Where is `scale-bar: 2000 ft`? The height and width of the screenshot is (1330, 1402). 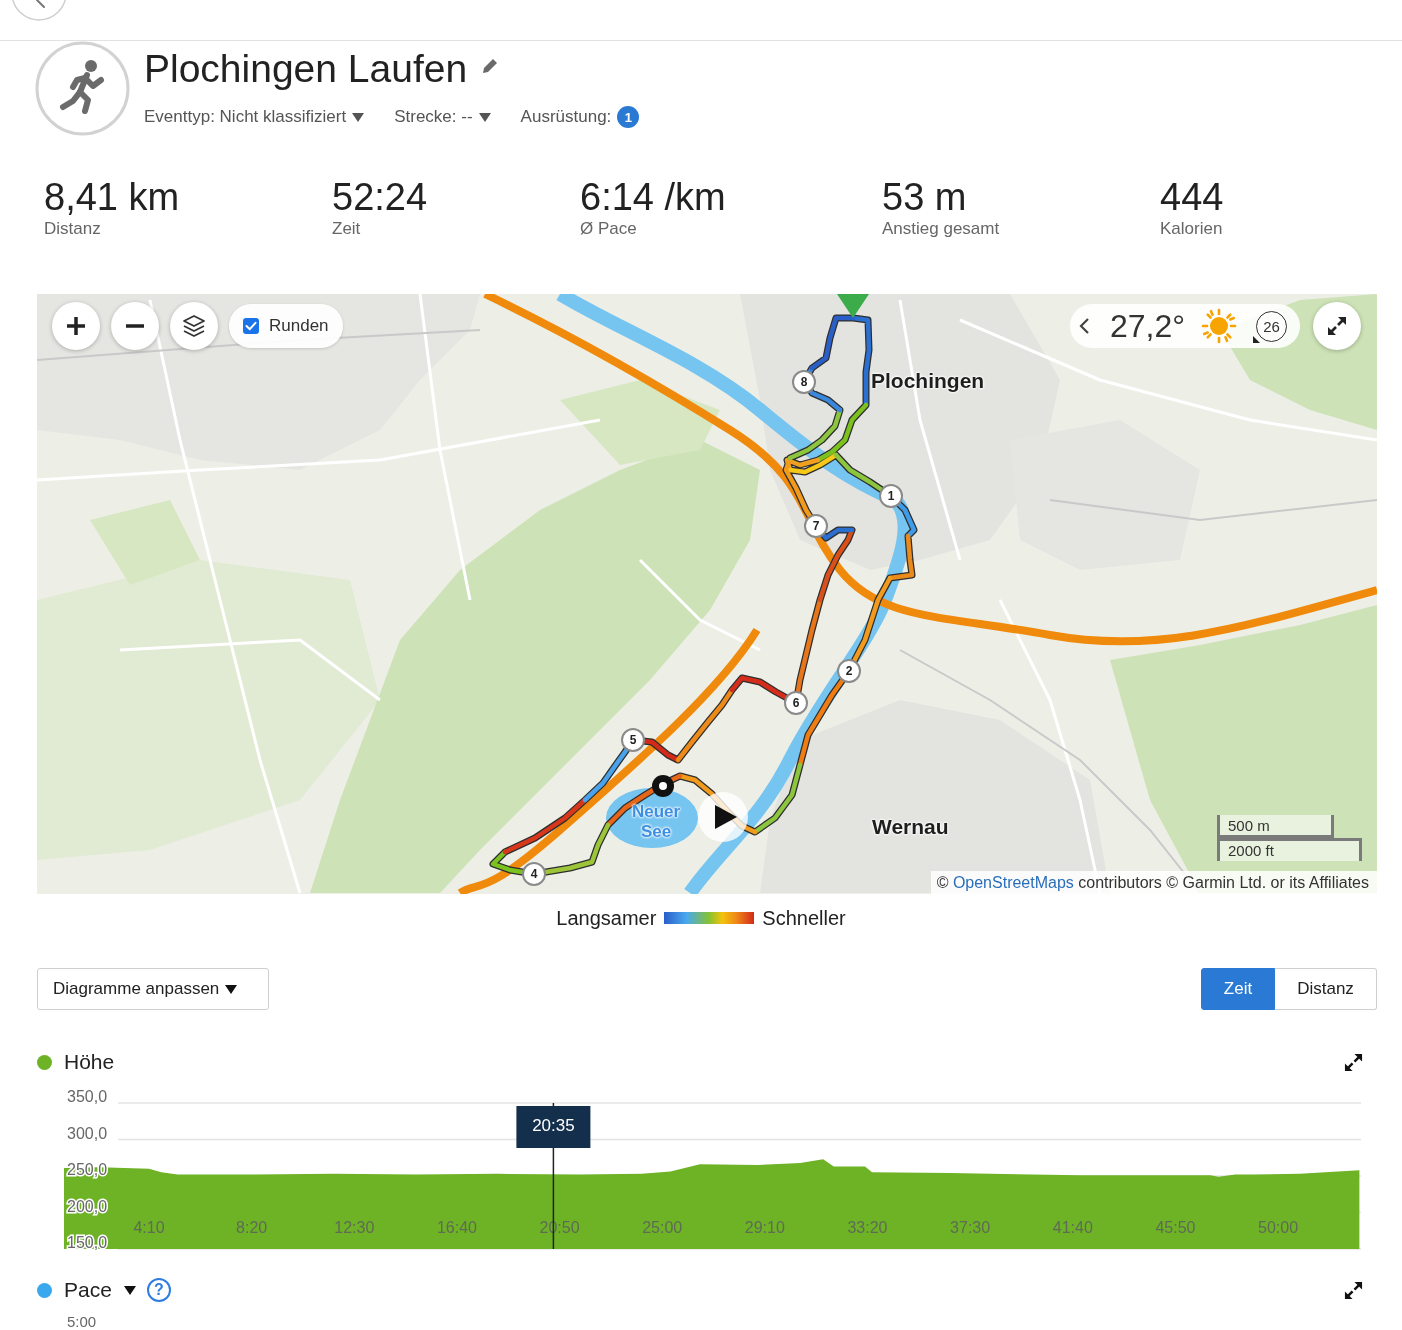
scale-bar: 2000 ft is located at coordinates (1289, 849).